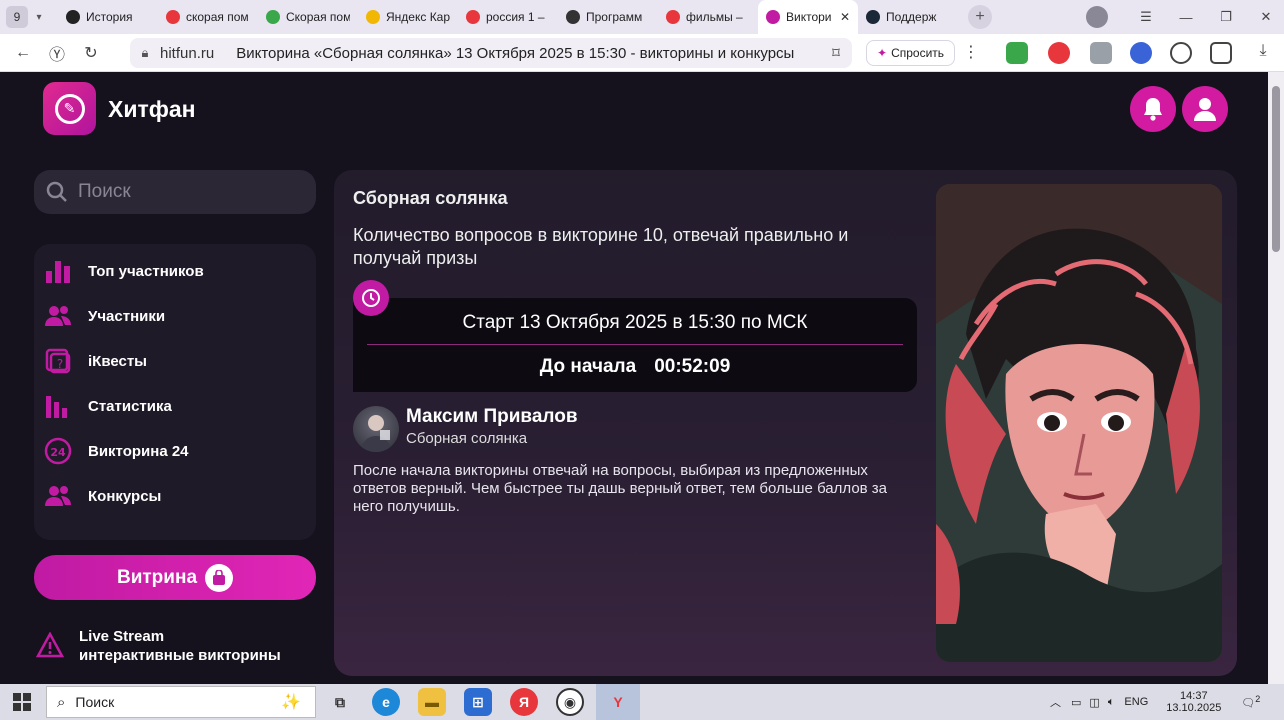 This screenshot has width=1284, height=720. Describe the element at coordinates (1265, 17) in the screenshot. I see `close-window-icon: ✕` at that location.